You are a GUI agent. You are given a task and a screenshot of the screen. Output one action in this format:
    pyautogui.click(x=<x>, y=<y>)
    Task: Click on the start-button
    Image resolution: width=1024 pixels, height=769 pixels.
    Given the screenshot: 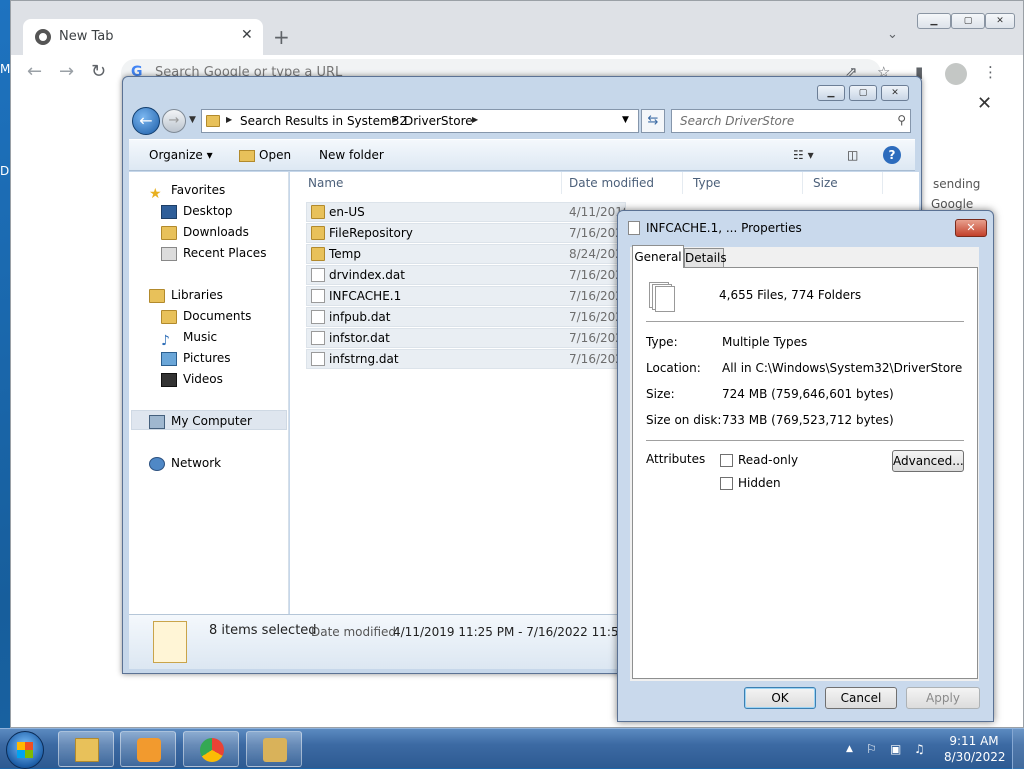 What is the action you would take?
    pyautogui.click(x=25, y=750)
    